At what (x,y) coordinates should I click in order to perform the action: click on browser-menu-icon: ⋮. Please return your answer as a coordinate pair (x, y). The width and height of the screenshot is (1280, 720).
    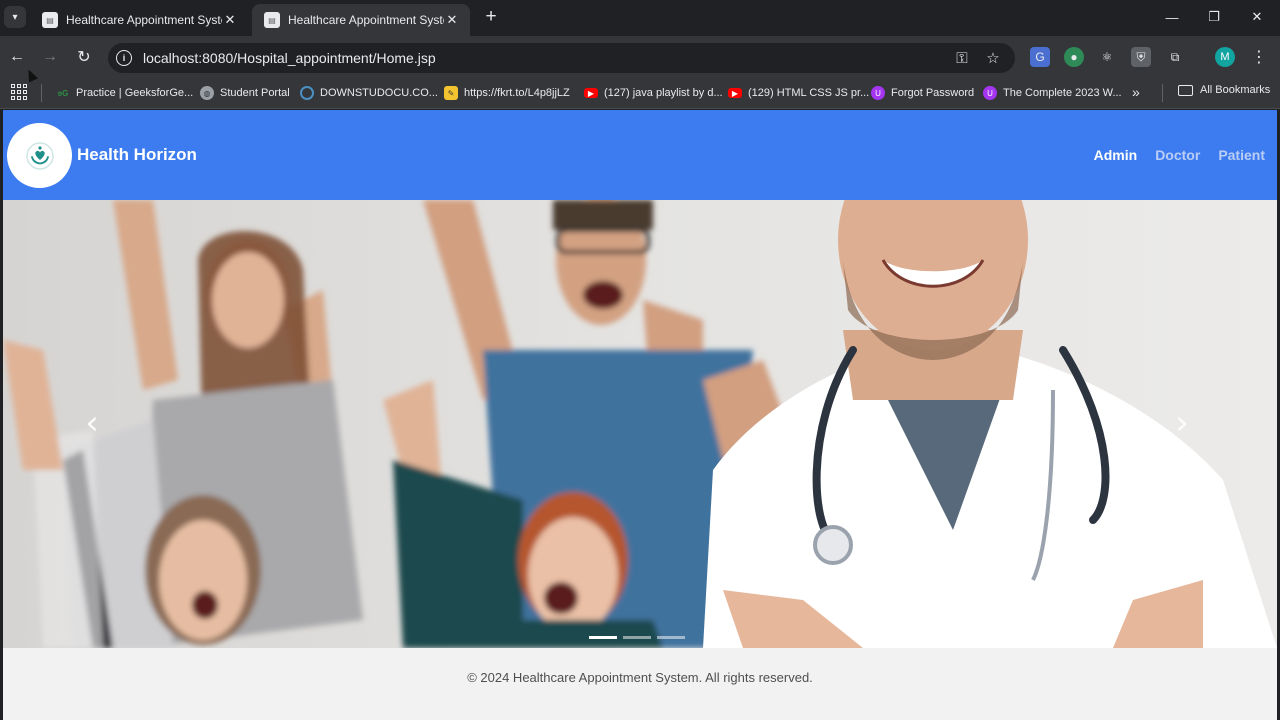
    Looking at the image, I should click on (1259, 57).